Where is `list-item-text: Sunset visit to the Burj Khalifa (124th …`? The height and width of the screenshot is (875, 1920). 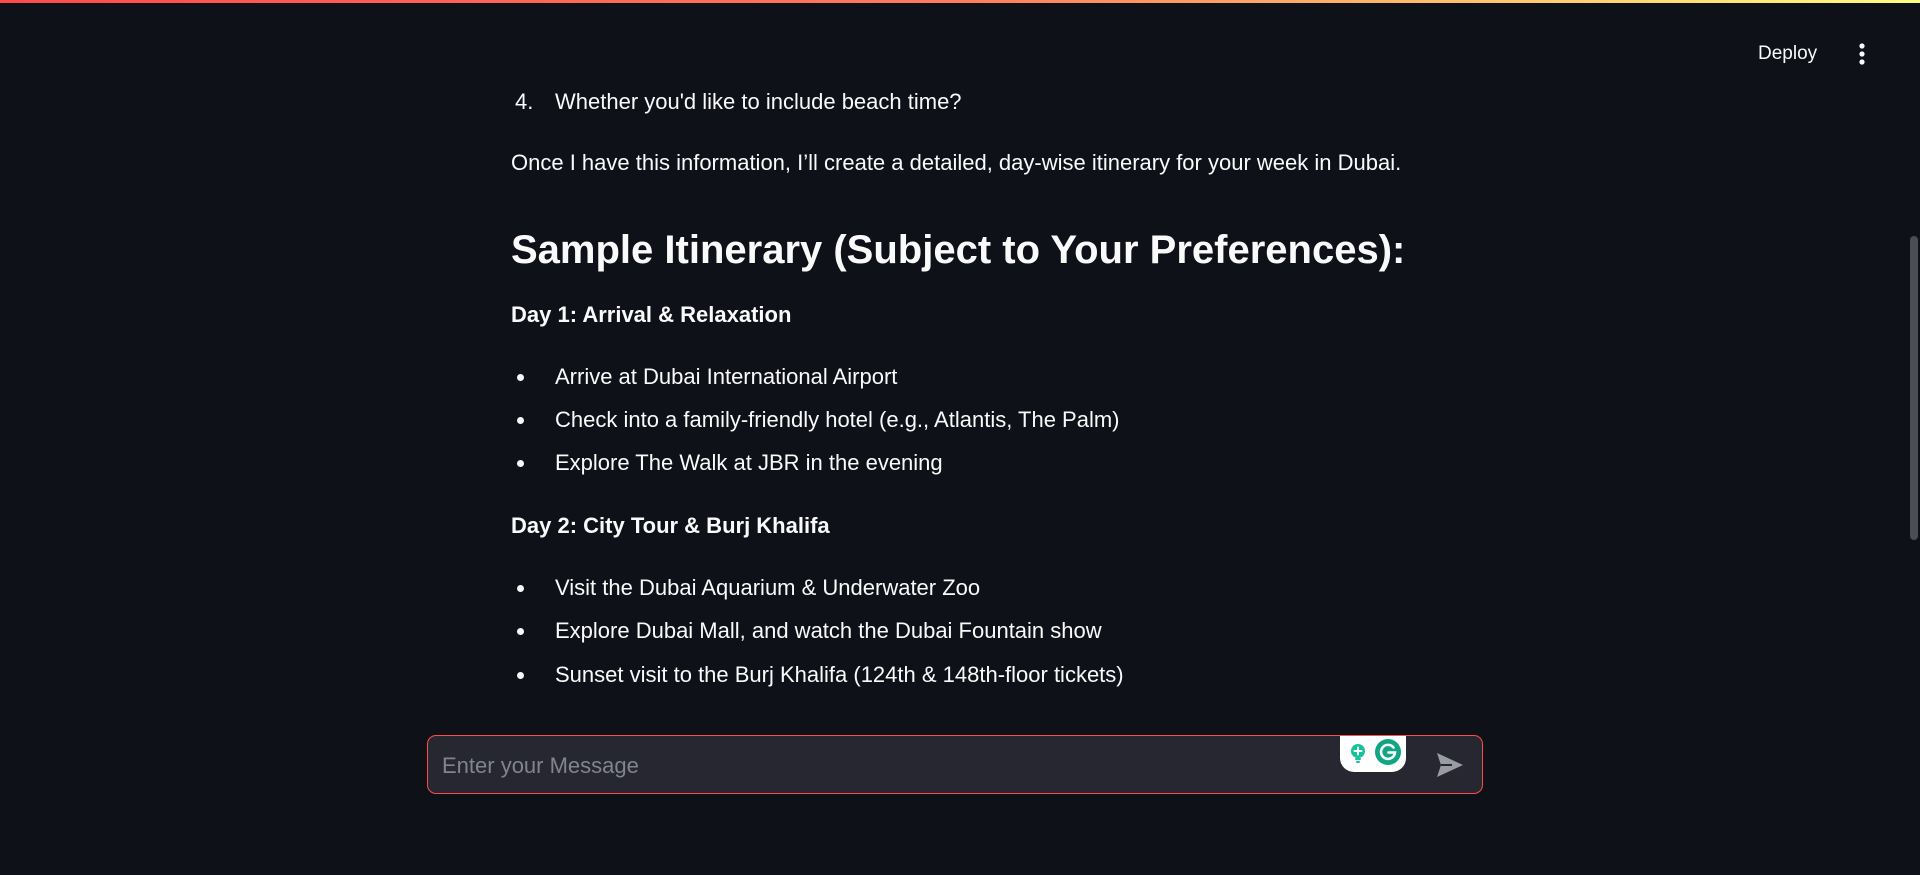
list-item-text: Sunset visit to the Burj Khalifa (124th … is located at coordinates (839, 674).